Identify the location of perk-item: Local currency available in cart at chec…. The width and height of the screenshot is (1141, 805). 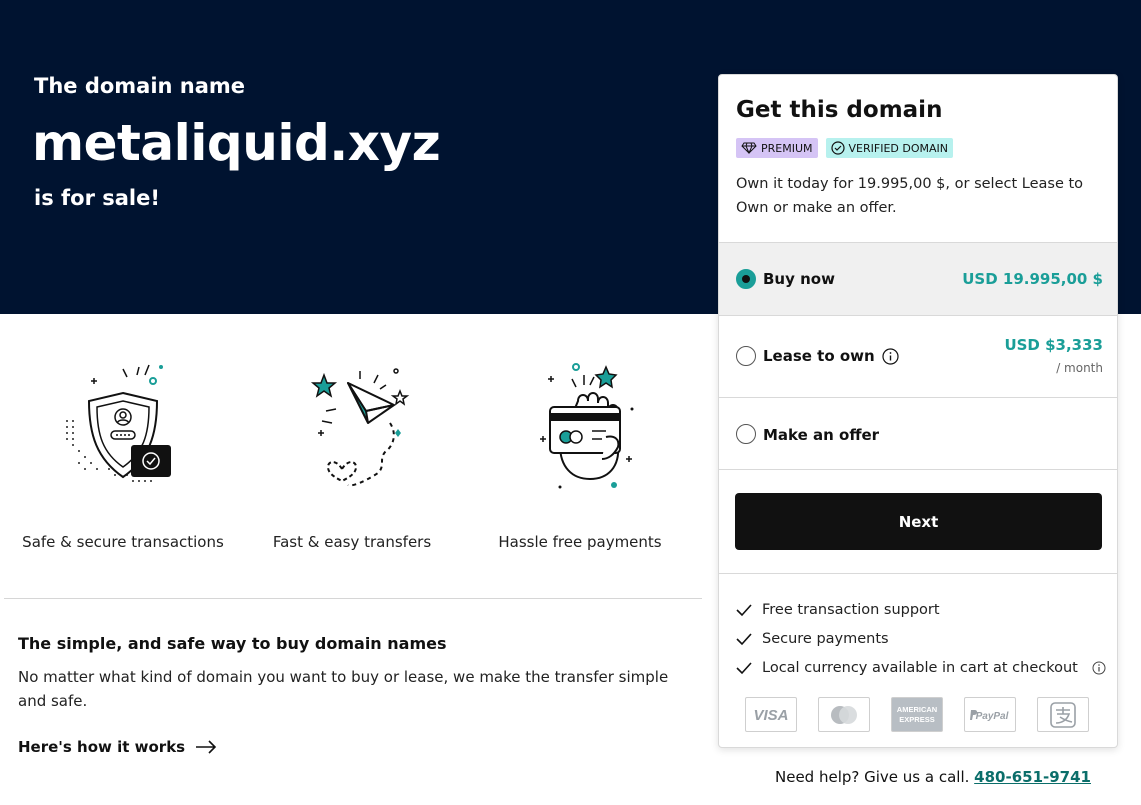
(921, 667).